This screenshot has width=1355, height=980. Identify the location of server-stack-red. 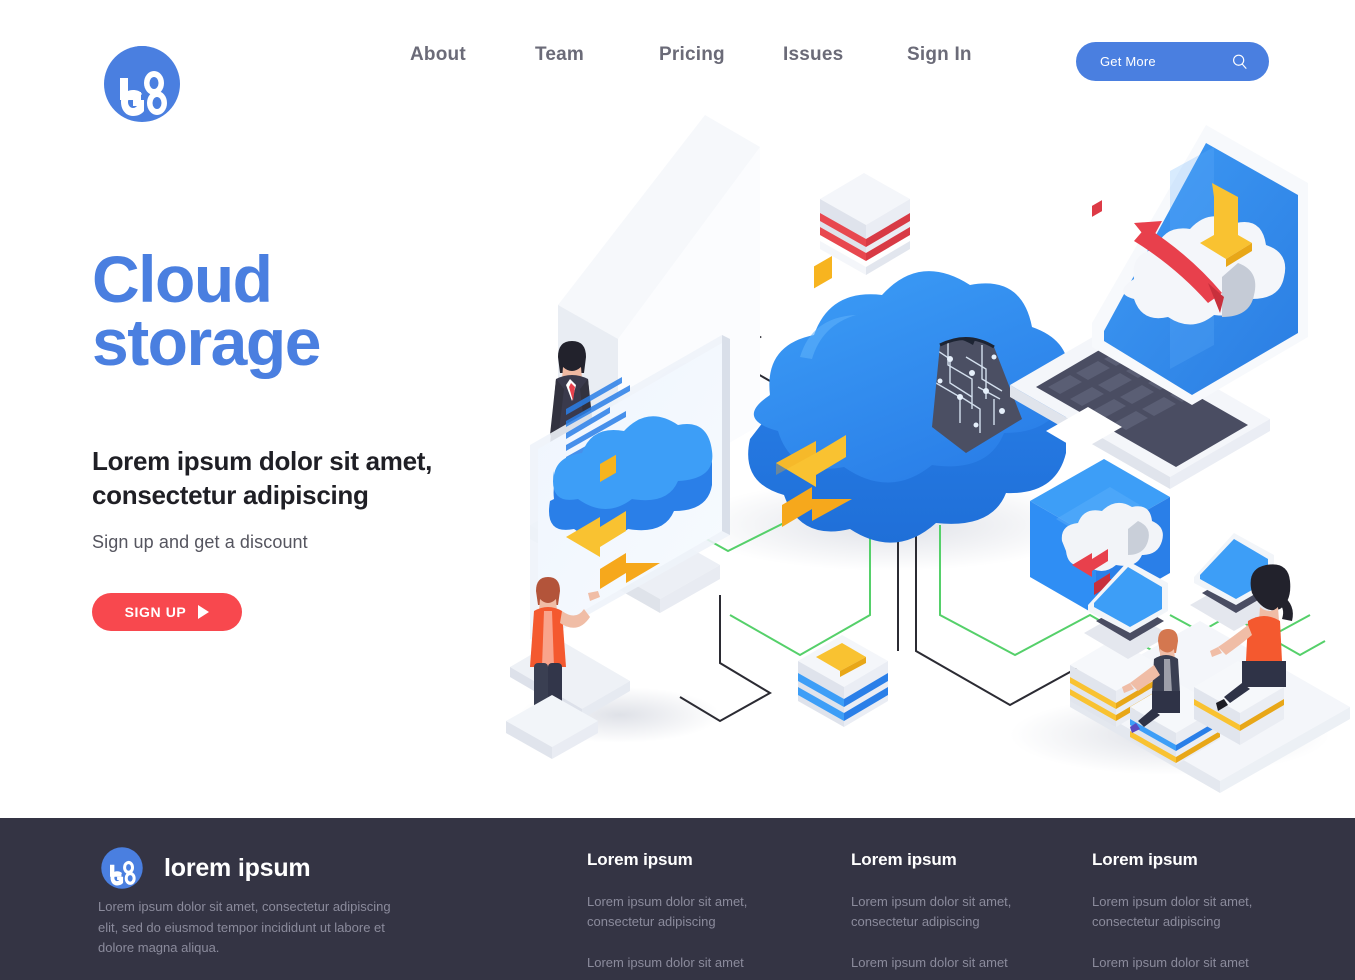
(865, 224).